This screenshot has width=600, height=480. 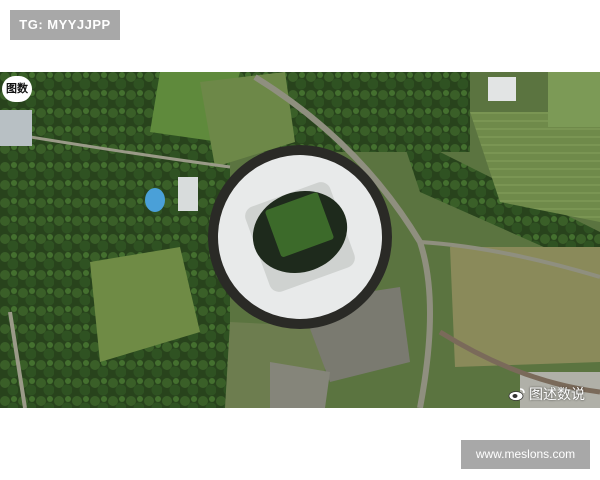 I want to click on bottom-tag: www.meslons.com, so click(x=525, y=454).